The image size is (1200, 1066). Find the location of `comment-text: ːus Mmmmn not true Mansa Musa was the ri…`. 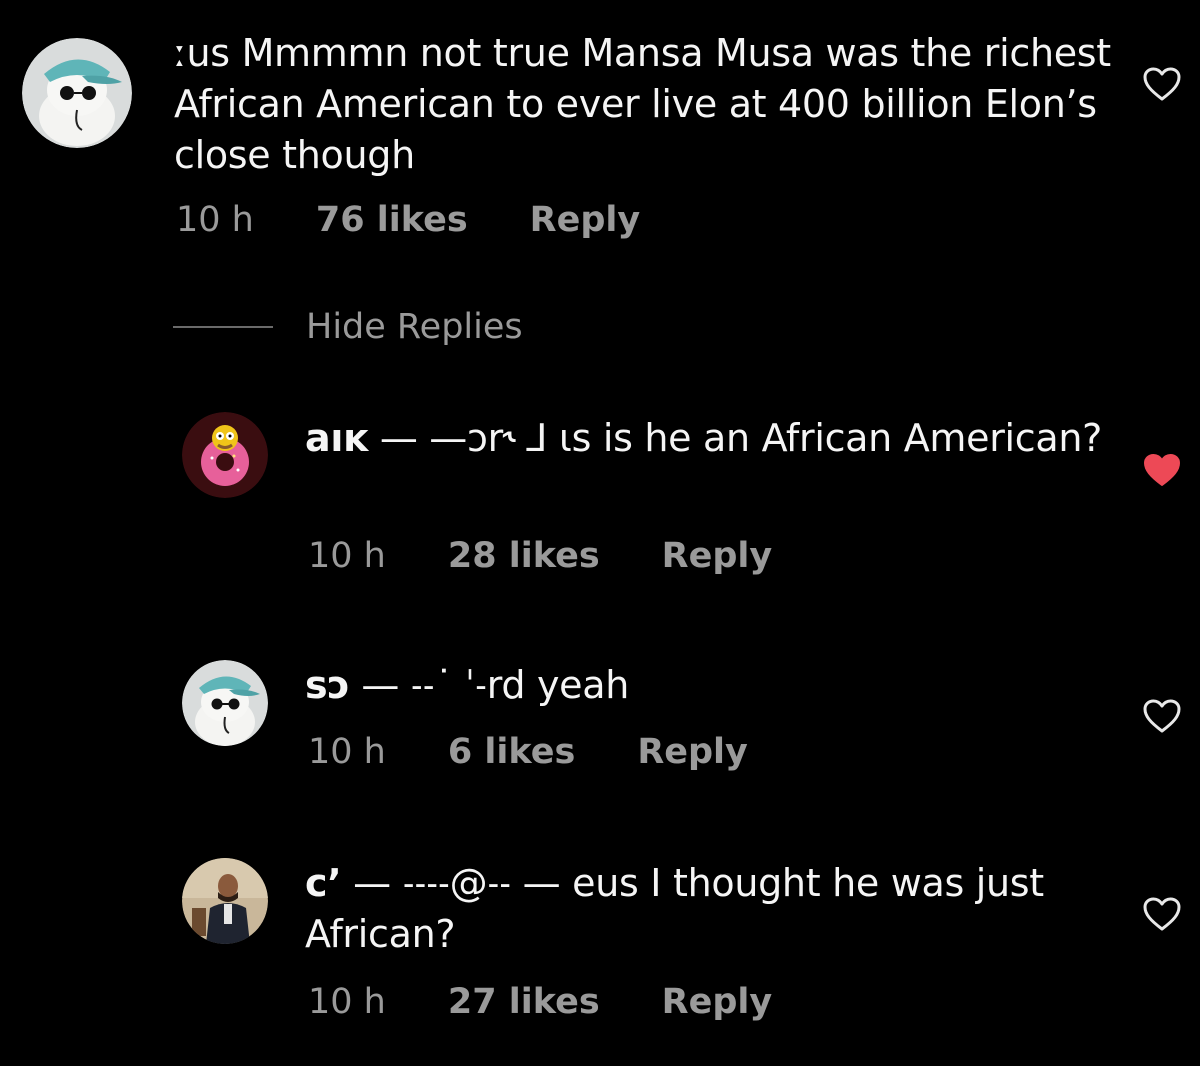

comment-text: ːus Mmmmn not true Mansa Musa was the ri… is located at coordinates (649, 104).